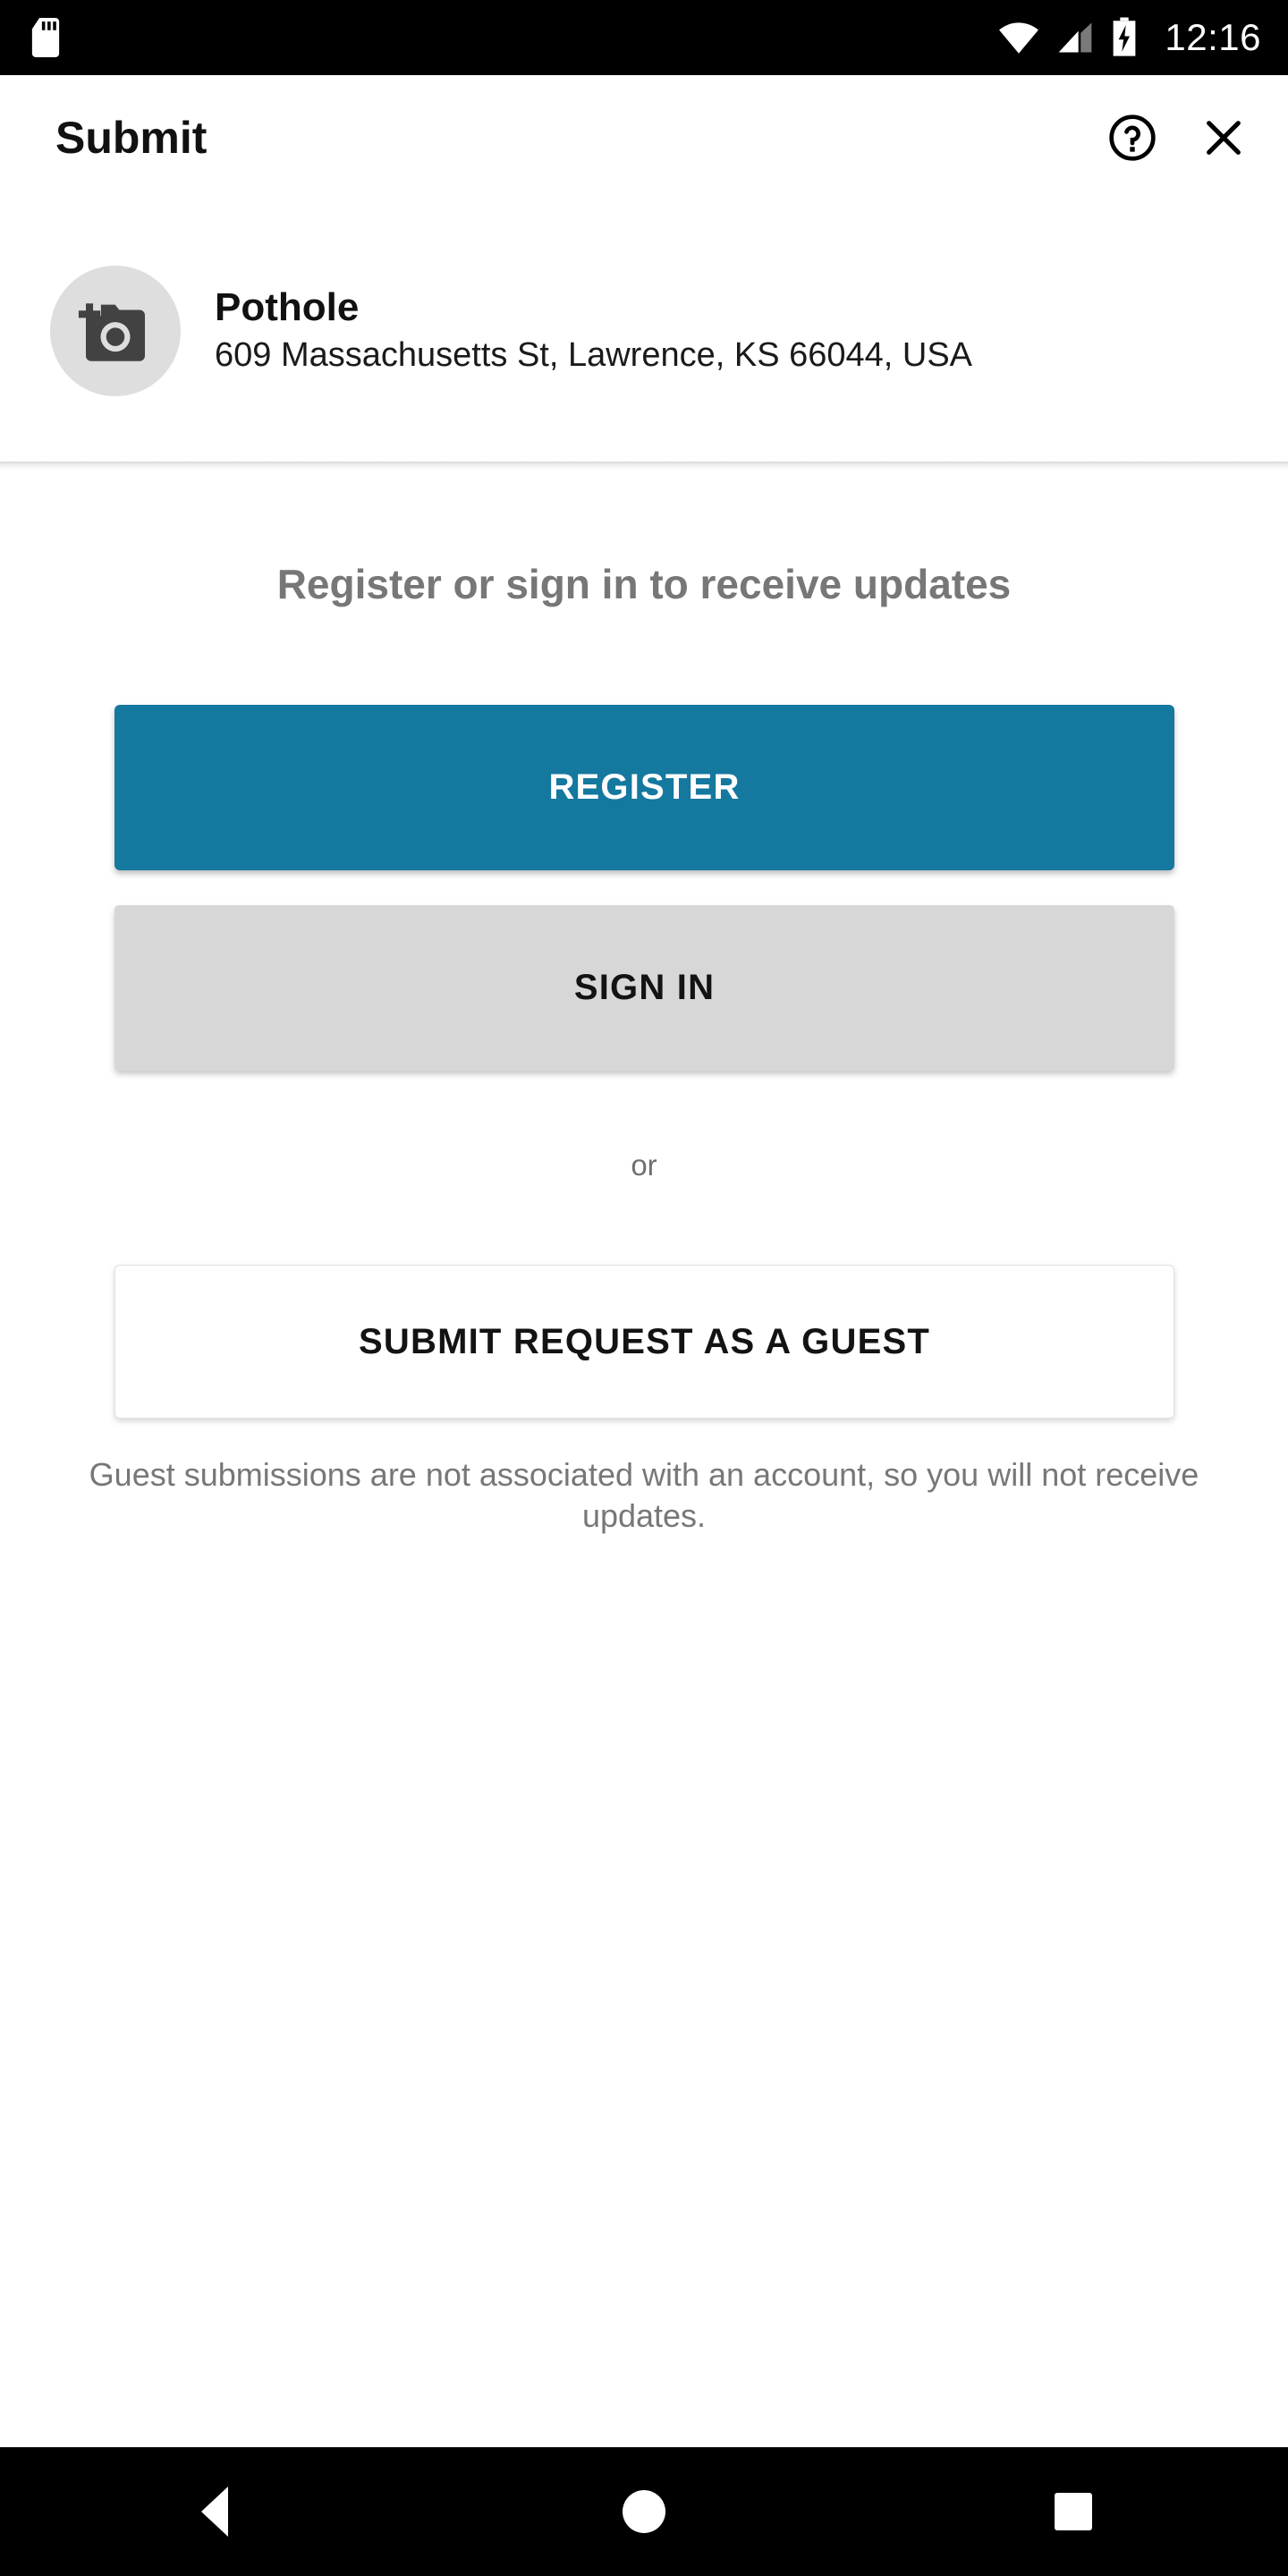 The image size is (1288, 2576). What do you see at coordinates (644, 584) in the screenshot?
I see `section-heading: Register or sign in to receive updates` at bounding box center [644, 584].